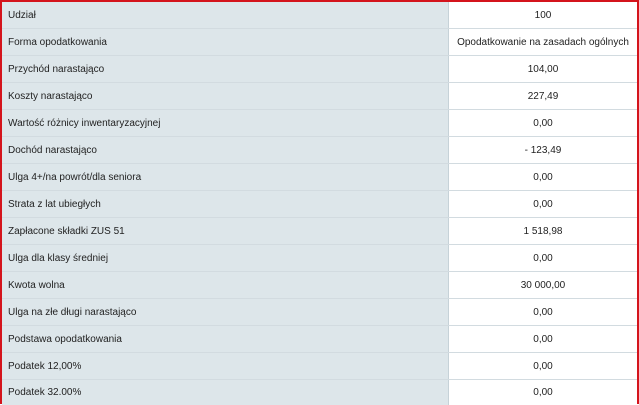 The image size is (639, 405). I want to click on row-label-ulga-klasa-srednia: Ulga dla klasy średniej, so click(225, 258).